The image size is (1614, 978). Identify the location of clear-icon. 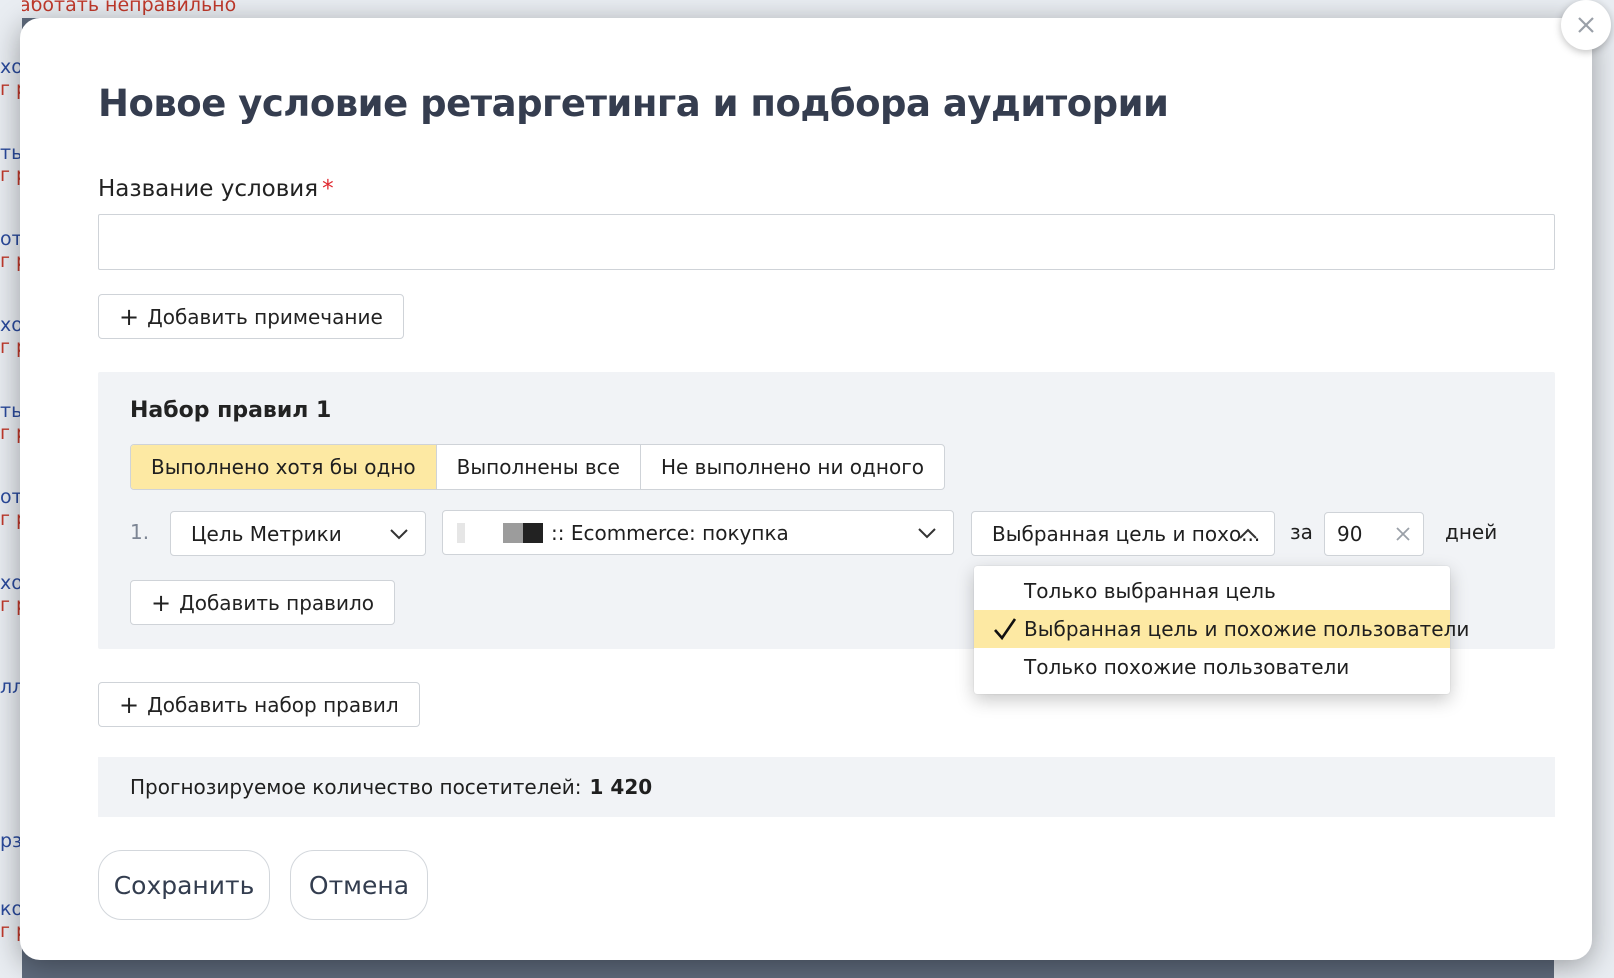
(1403, 534).